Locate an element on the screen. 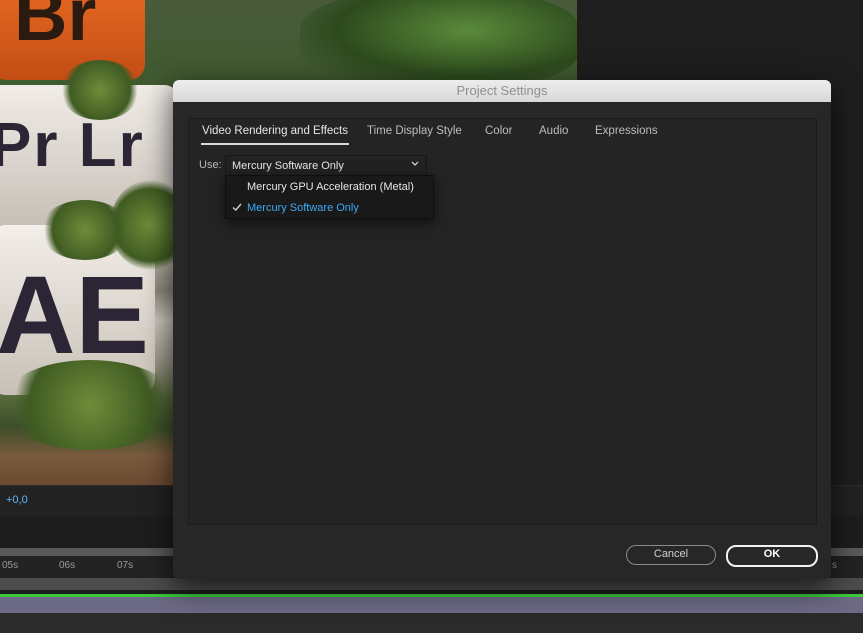 Image resolution: width=863 pixels, height=633 pixels. renderer-select-value: Mercury Software Only is located at coordinates (288, 166).